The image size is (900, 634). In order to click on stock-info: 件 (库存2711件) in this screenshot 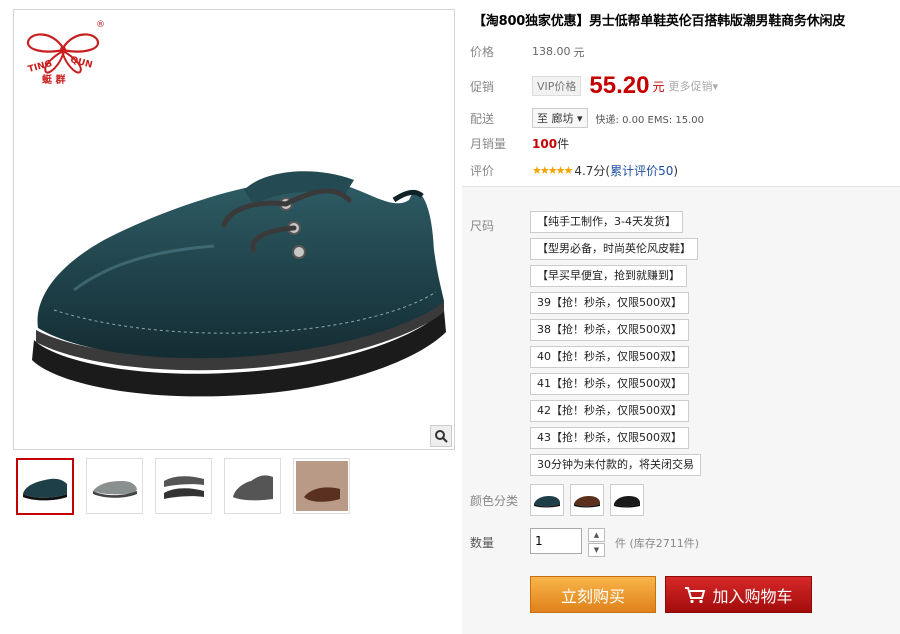, I will do `click(657, 543)`.